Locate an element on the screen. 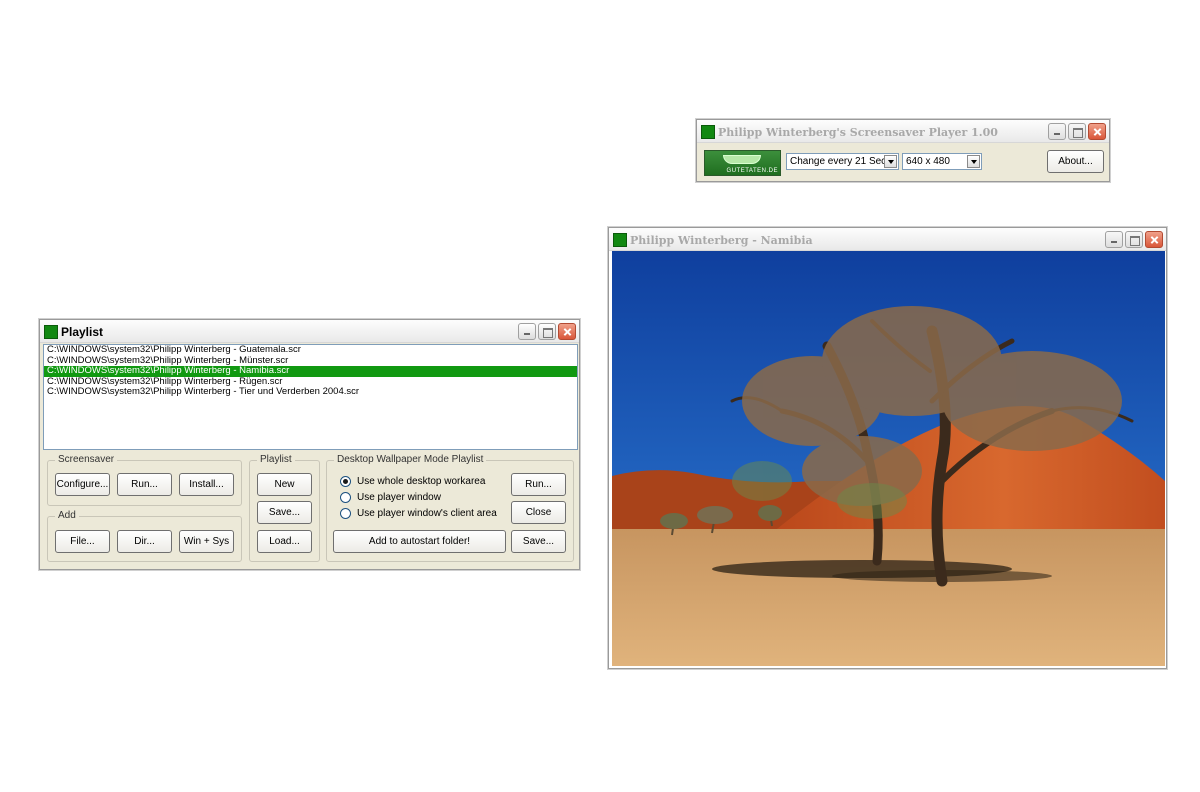  screensaver-group-label: Screensaver is located at coordinates (86, 459).